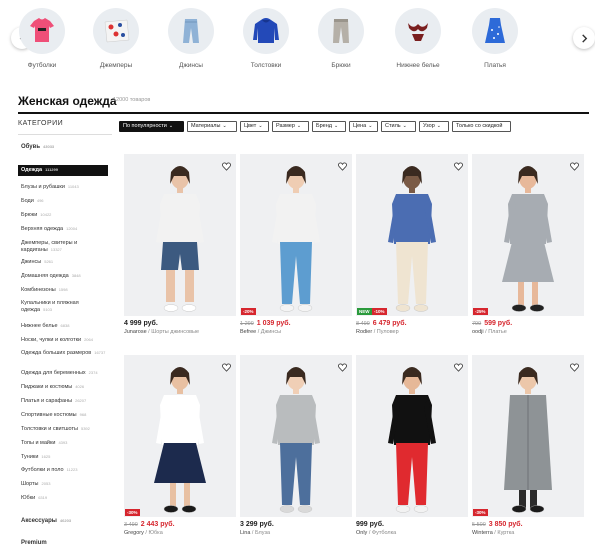 The width and height of the screenshot is (595, 544). Describe the element at coordinates (266, 38) in the screenshot. I see `category-hoodie: Толстовки` at that location.